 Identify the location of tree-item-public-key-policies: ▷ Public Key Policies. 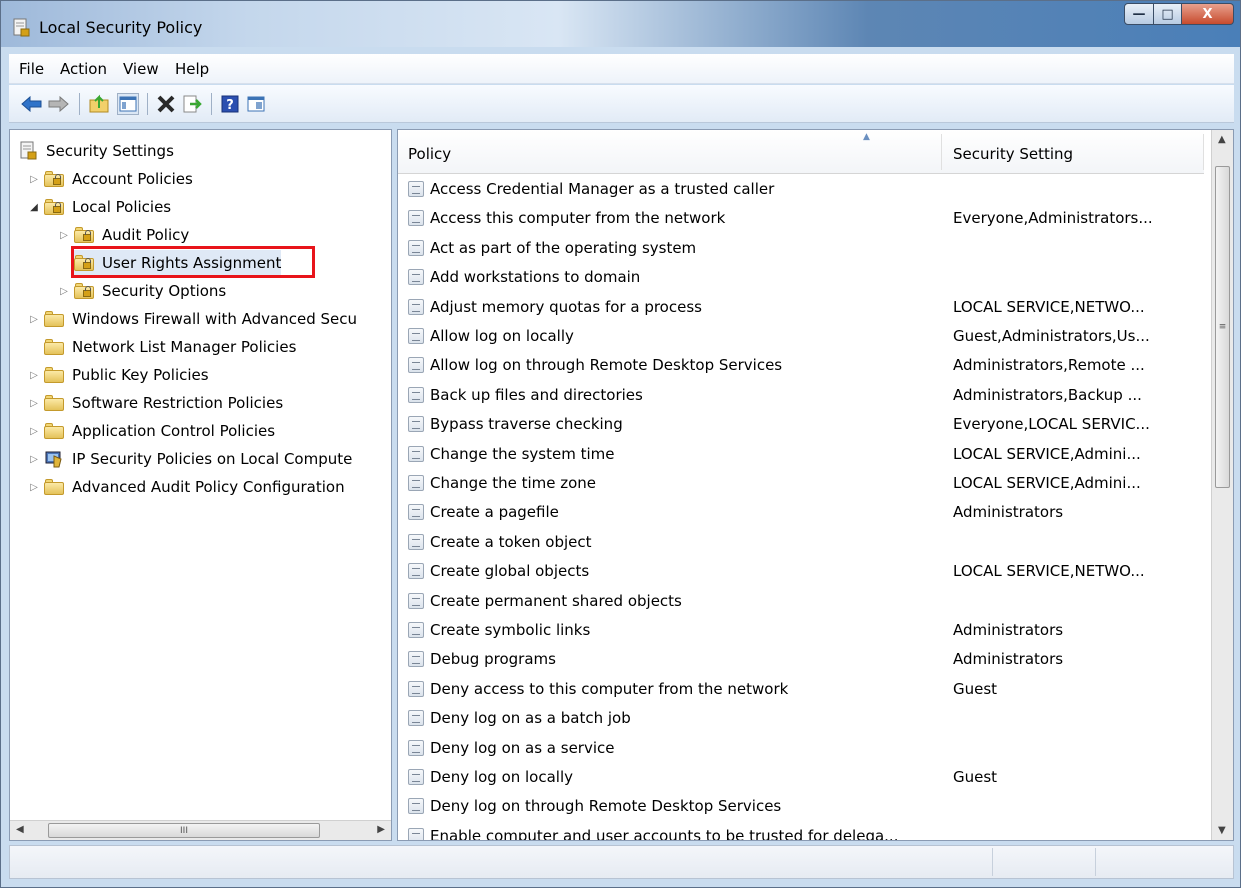
(118, 375).